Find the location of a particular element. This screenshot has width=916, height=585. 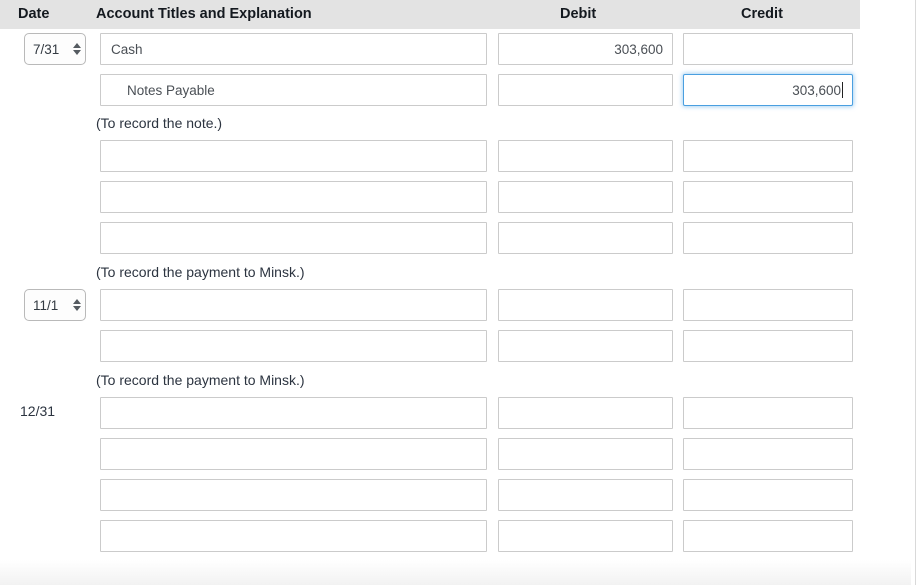

date-select-value: 11/1 is located at coordinates (46, 305).